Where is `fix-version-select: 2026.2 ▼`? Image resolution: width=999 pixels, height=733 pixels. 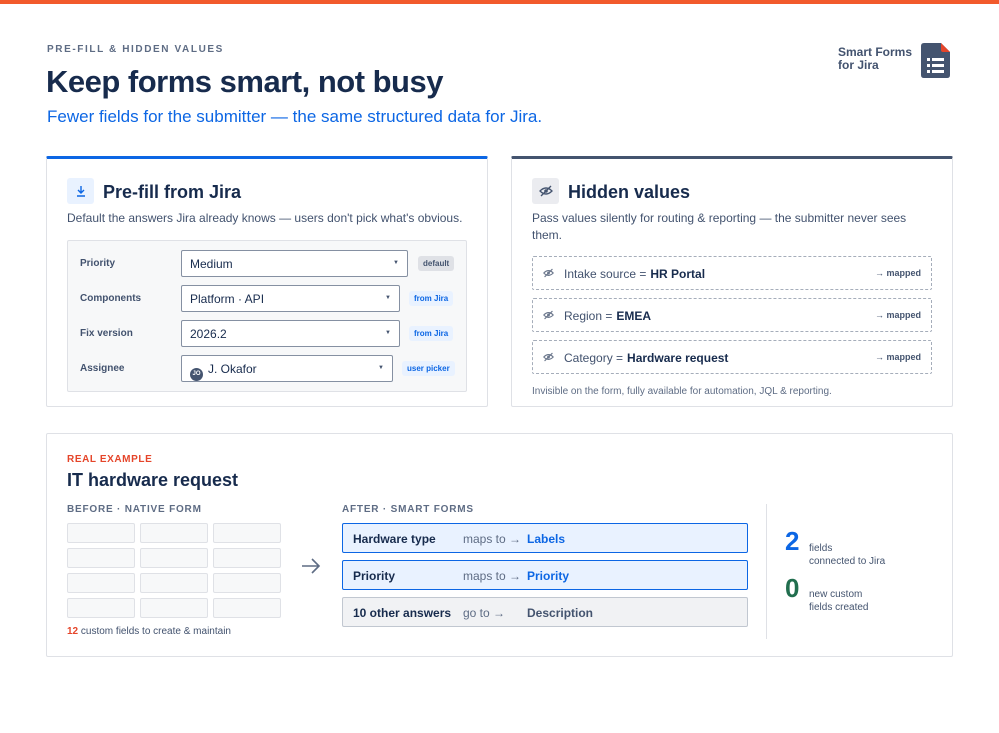
fix-version-select: 2026.2 ▼ is located at coordinates (290, 333).